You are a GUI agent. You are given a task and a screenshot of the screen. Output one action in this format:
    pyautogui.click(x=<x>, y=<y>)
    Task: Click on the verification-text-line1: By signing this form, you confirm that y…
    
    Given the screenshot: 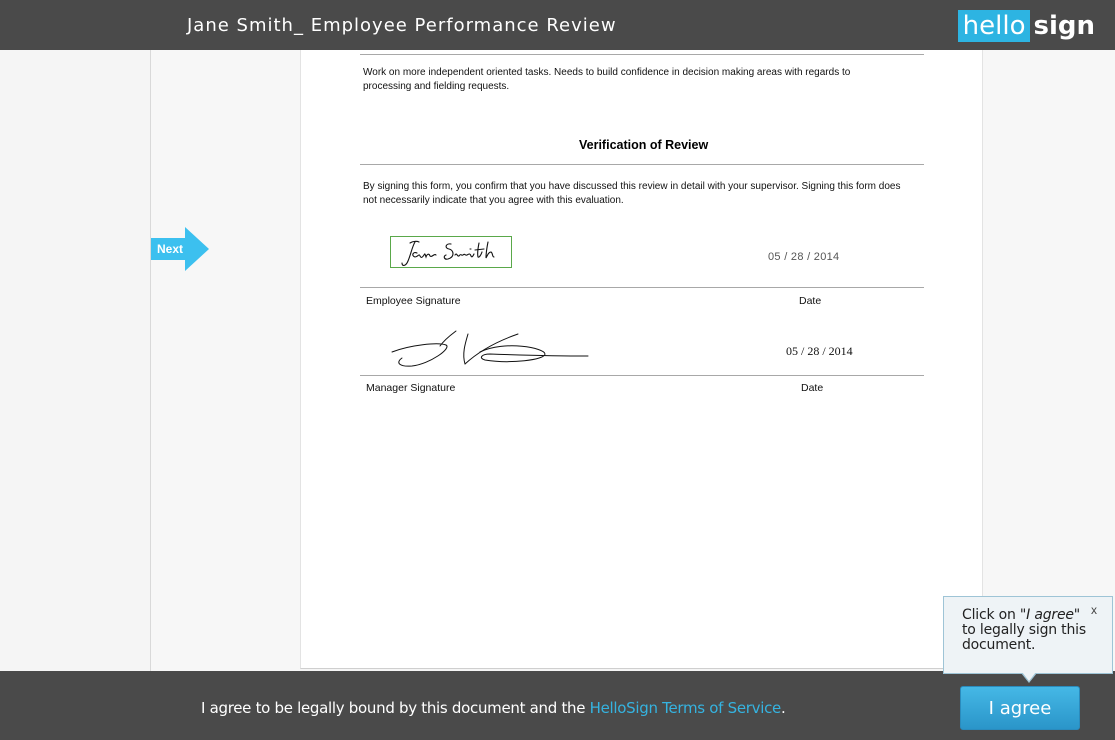 What is the action you would take?
    pyautogui.click(x=632, y=186)
    